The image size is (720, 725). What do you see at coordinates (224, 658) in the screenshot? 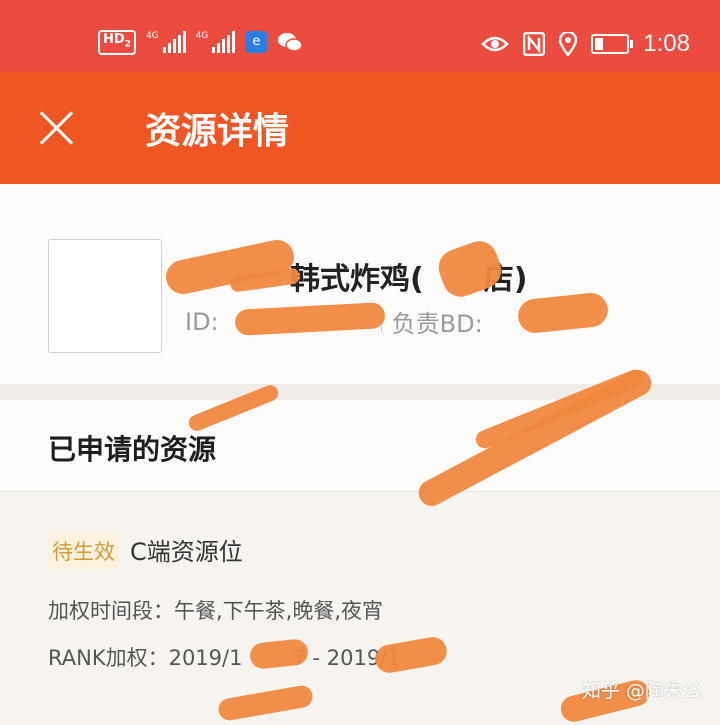
I see `rank-weight-line: RANK加权：2019/1 7 - 2019/1` at bounding box center [224, 658].